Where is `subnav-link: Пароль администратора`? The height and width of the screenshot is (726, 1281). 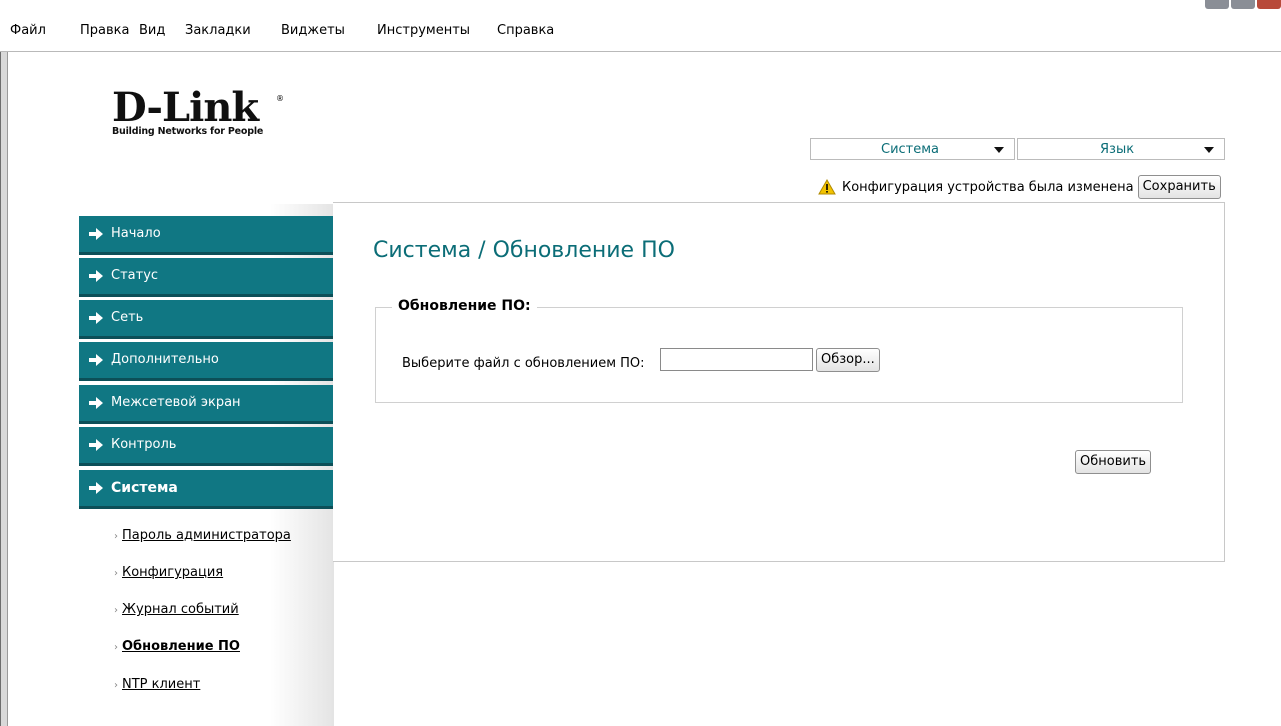
subnav-link: Пароль администратора is located at coordinates (206, 535).